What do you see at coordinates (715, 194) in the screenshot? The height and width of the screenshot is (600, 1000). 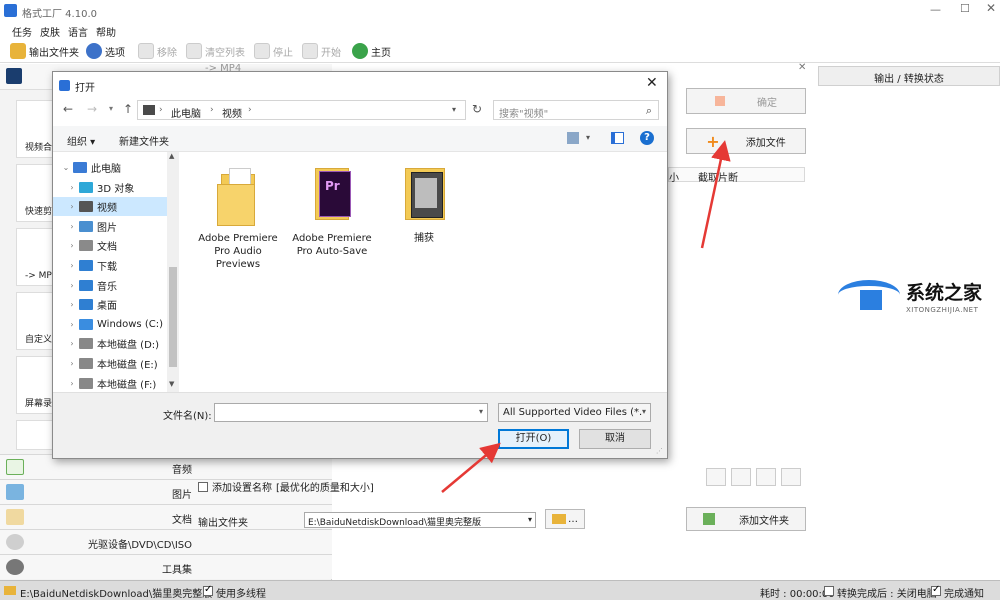 I see `arrow-to-add-file` at bounding box center [715, 194].